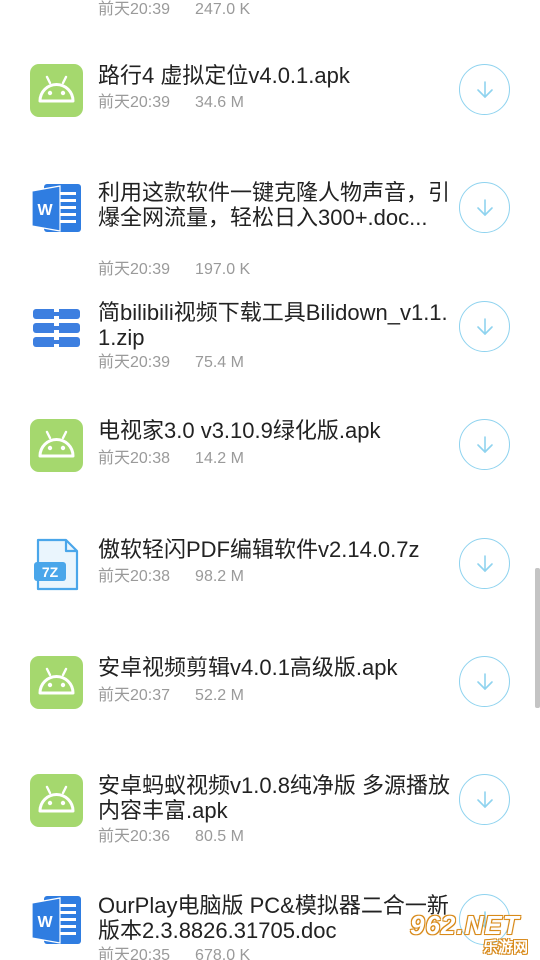 This screenshot has width=540, height=960. What do you see at coordinates (270, 564) in the screenshot?
I see `file-row: 7Z 傲软轻闪PDF编辑软件v2.14.0.7z 前天20:38 98.2 M` at bounding box center [270, 564].